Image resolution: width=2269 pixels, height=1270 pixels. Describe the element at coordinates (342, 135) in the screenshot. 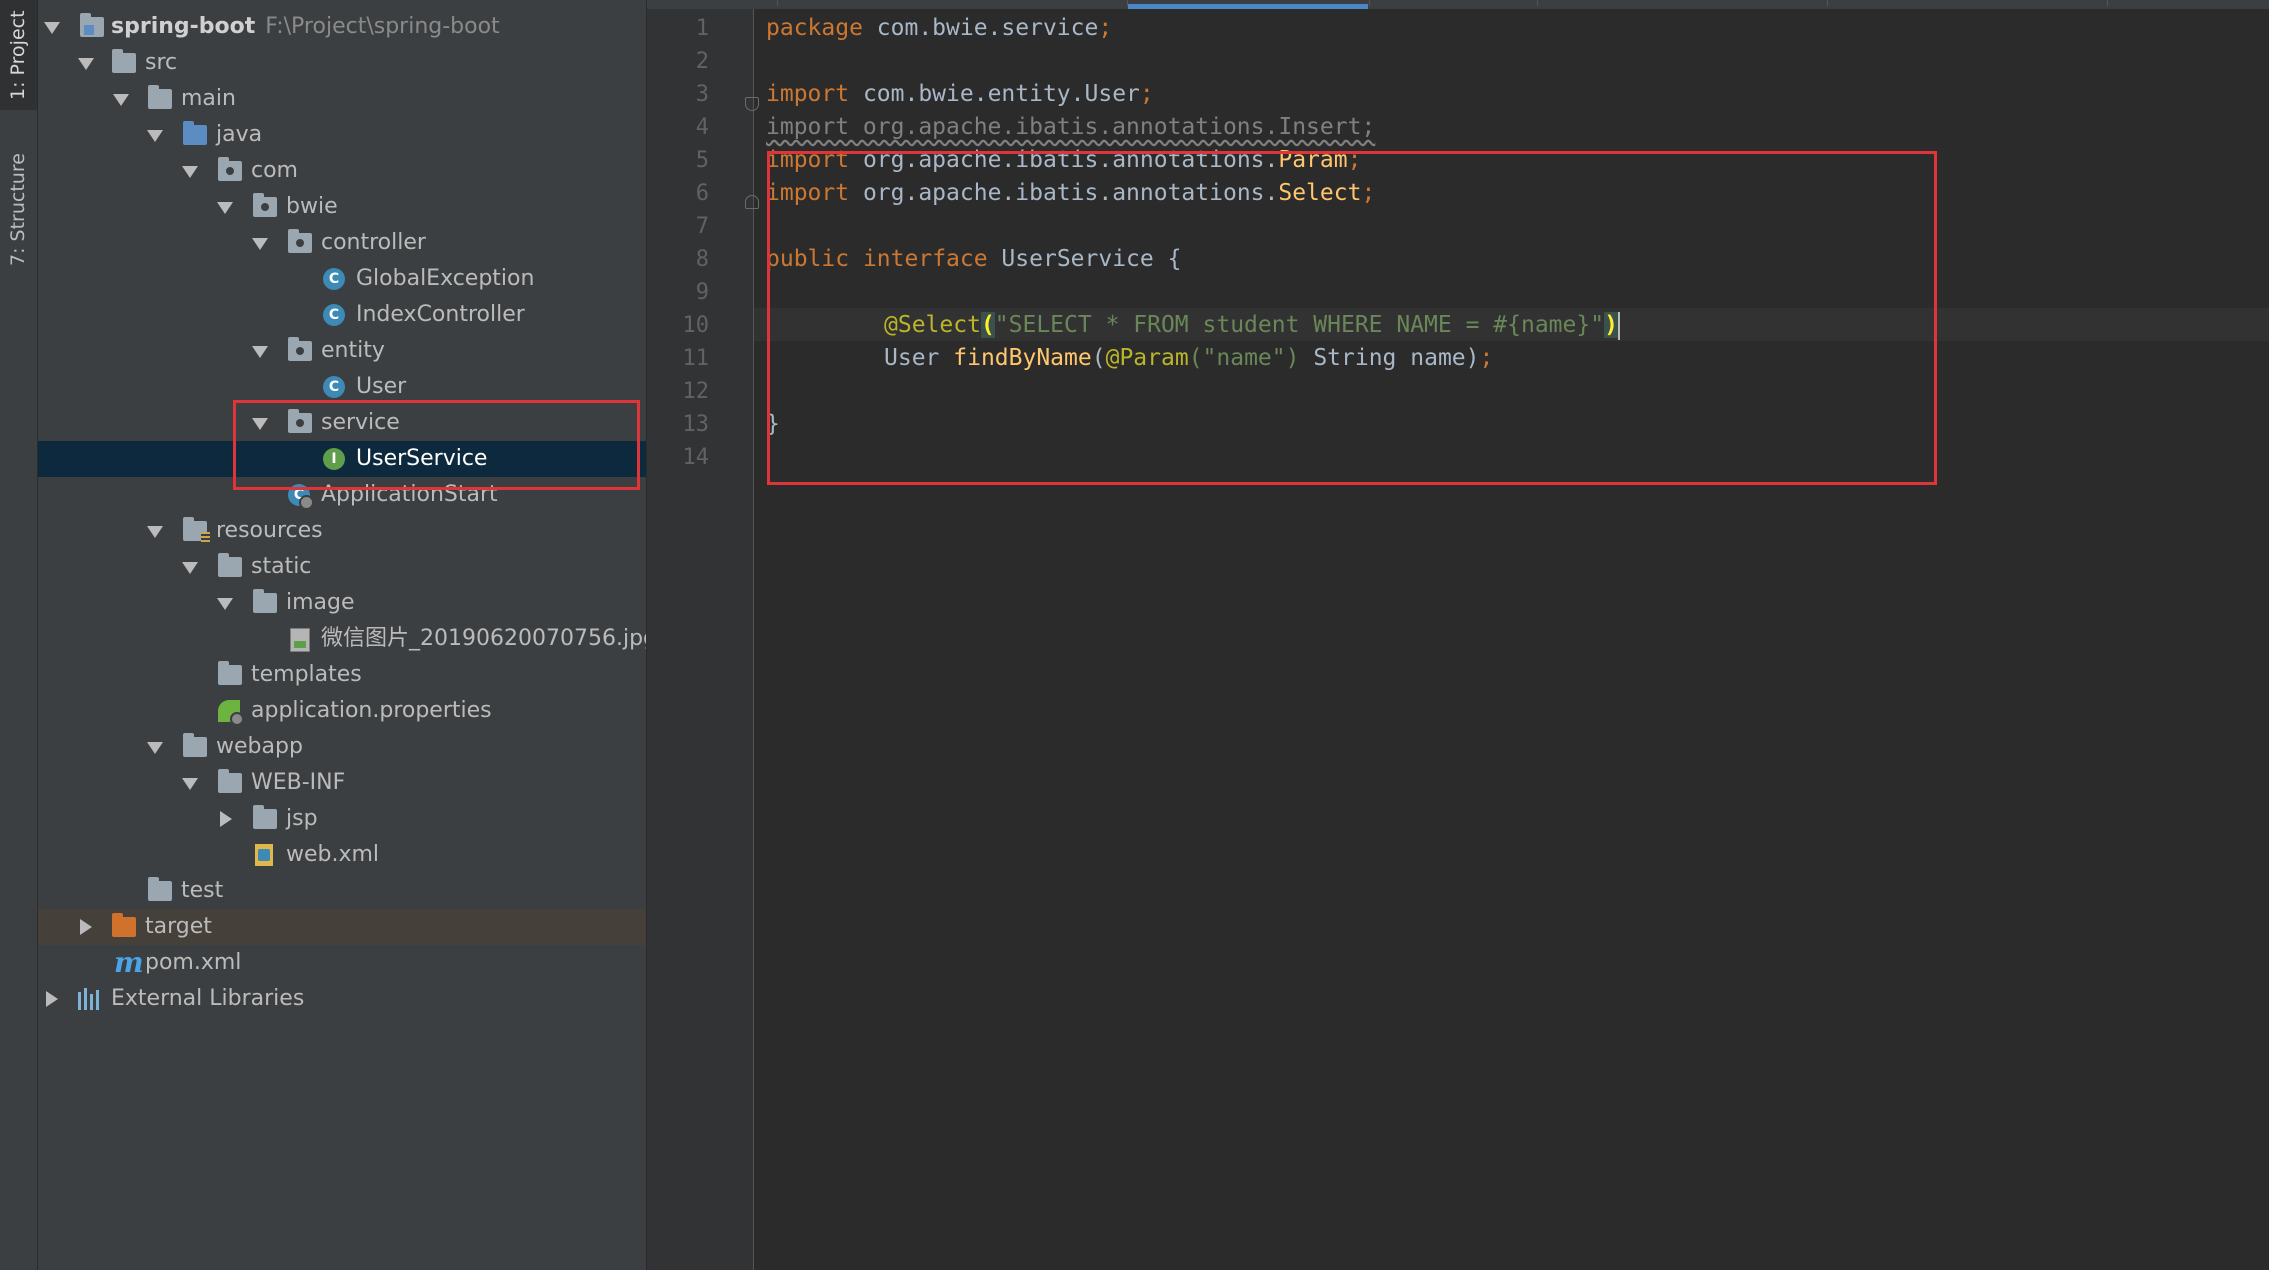

I see `tree-node-java: java` at that location.